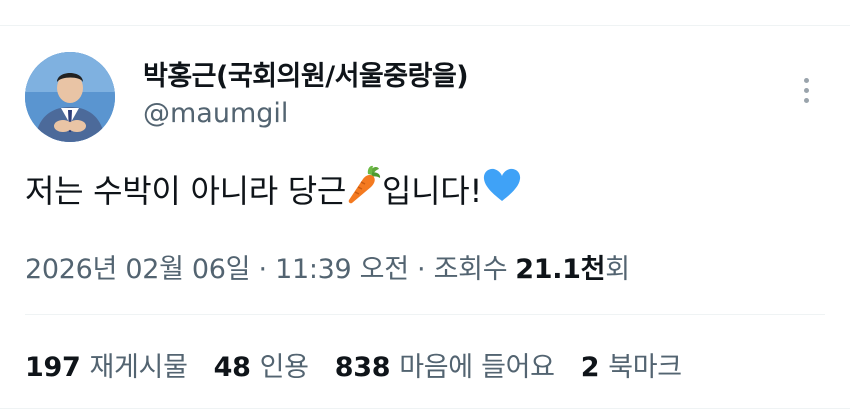  I want to click on stat-reposts: 197 재게시물, so click(106, 364).